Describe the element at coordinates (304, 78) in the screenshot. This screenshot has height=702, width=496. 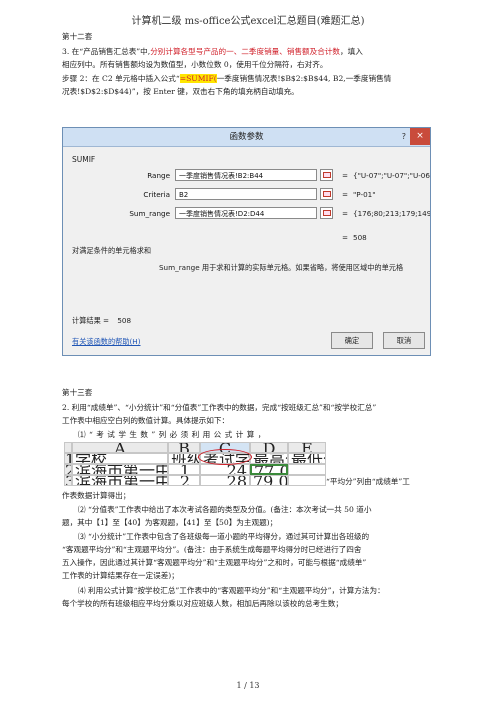
I see `step-after: 一季度销售情况表!$B$2:$B$44, B2,一季度销售情` at that location.